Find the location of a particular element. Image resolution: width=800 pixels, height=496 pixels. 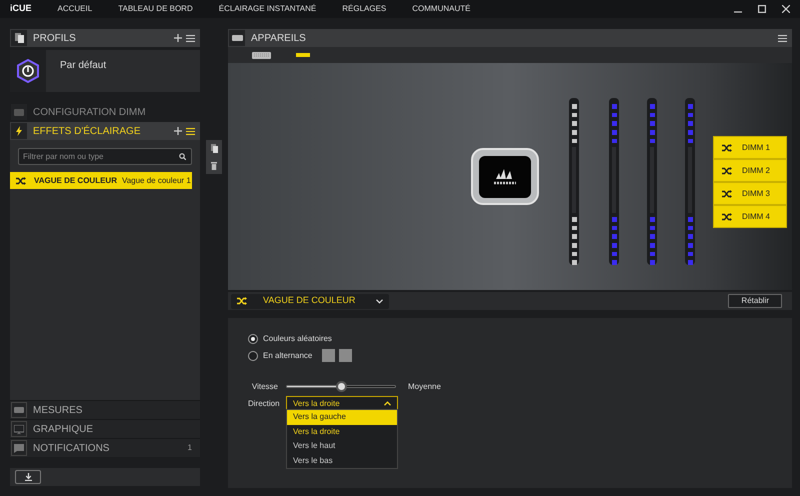

effect-list-item: VAGUE DE COULEUR Vague de couleur 1 is located at coordinates (101, 180).